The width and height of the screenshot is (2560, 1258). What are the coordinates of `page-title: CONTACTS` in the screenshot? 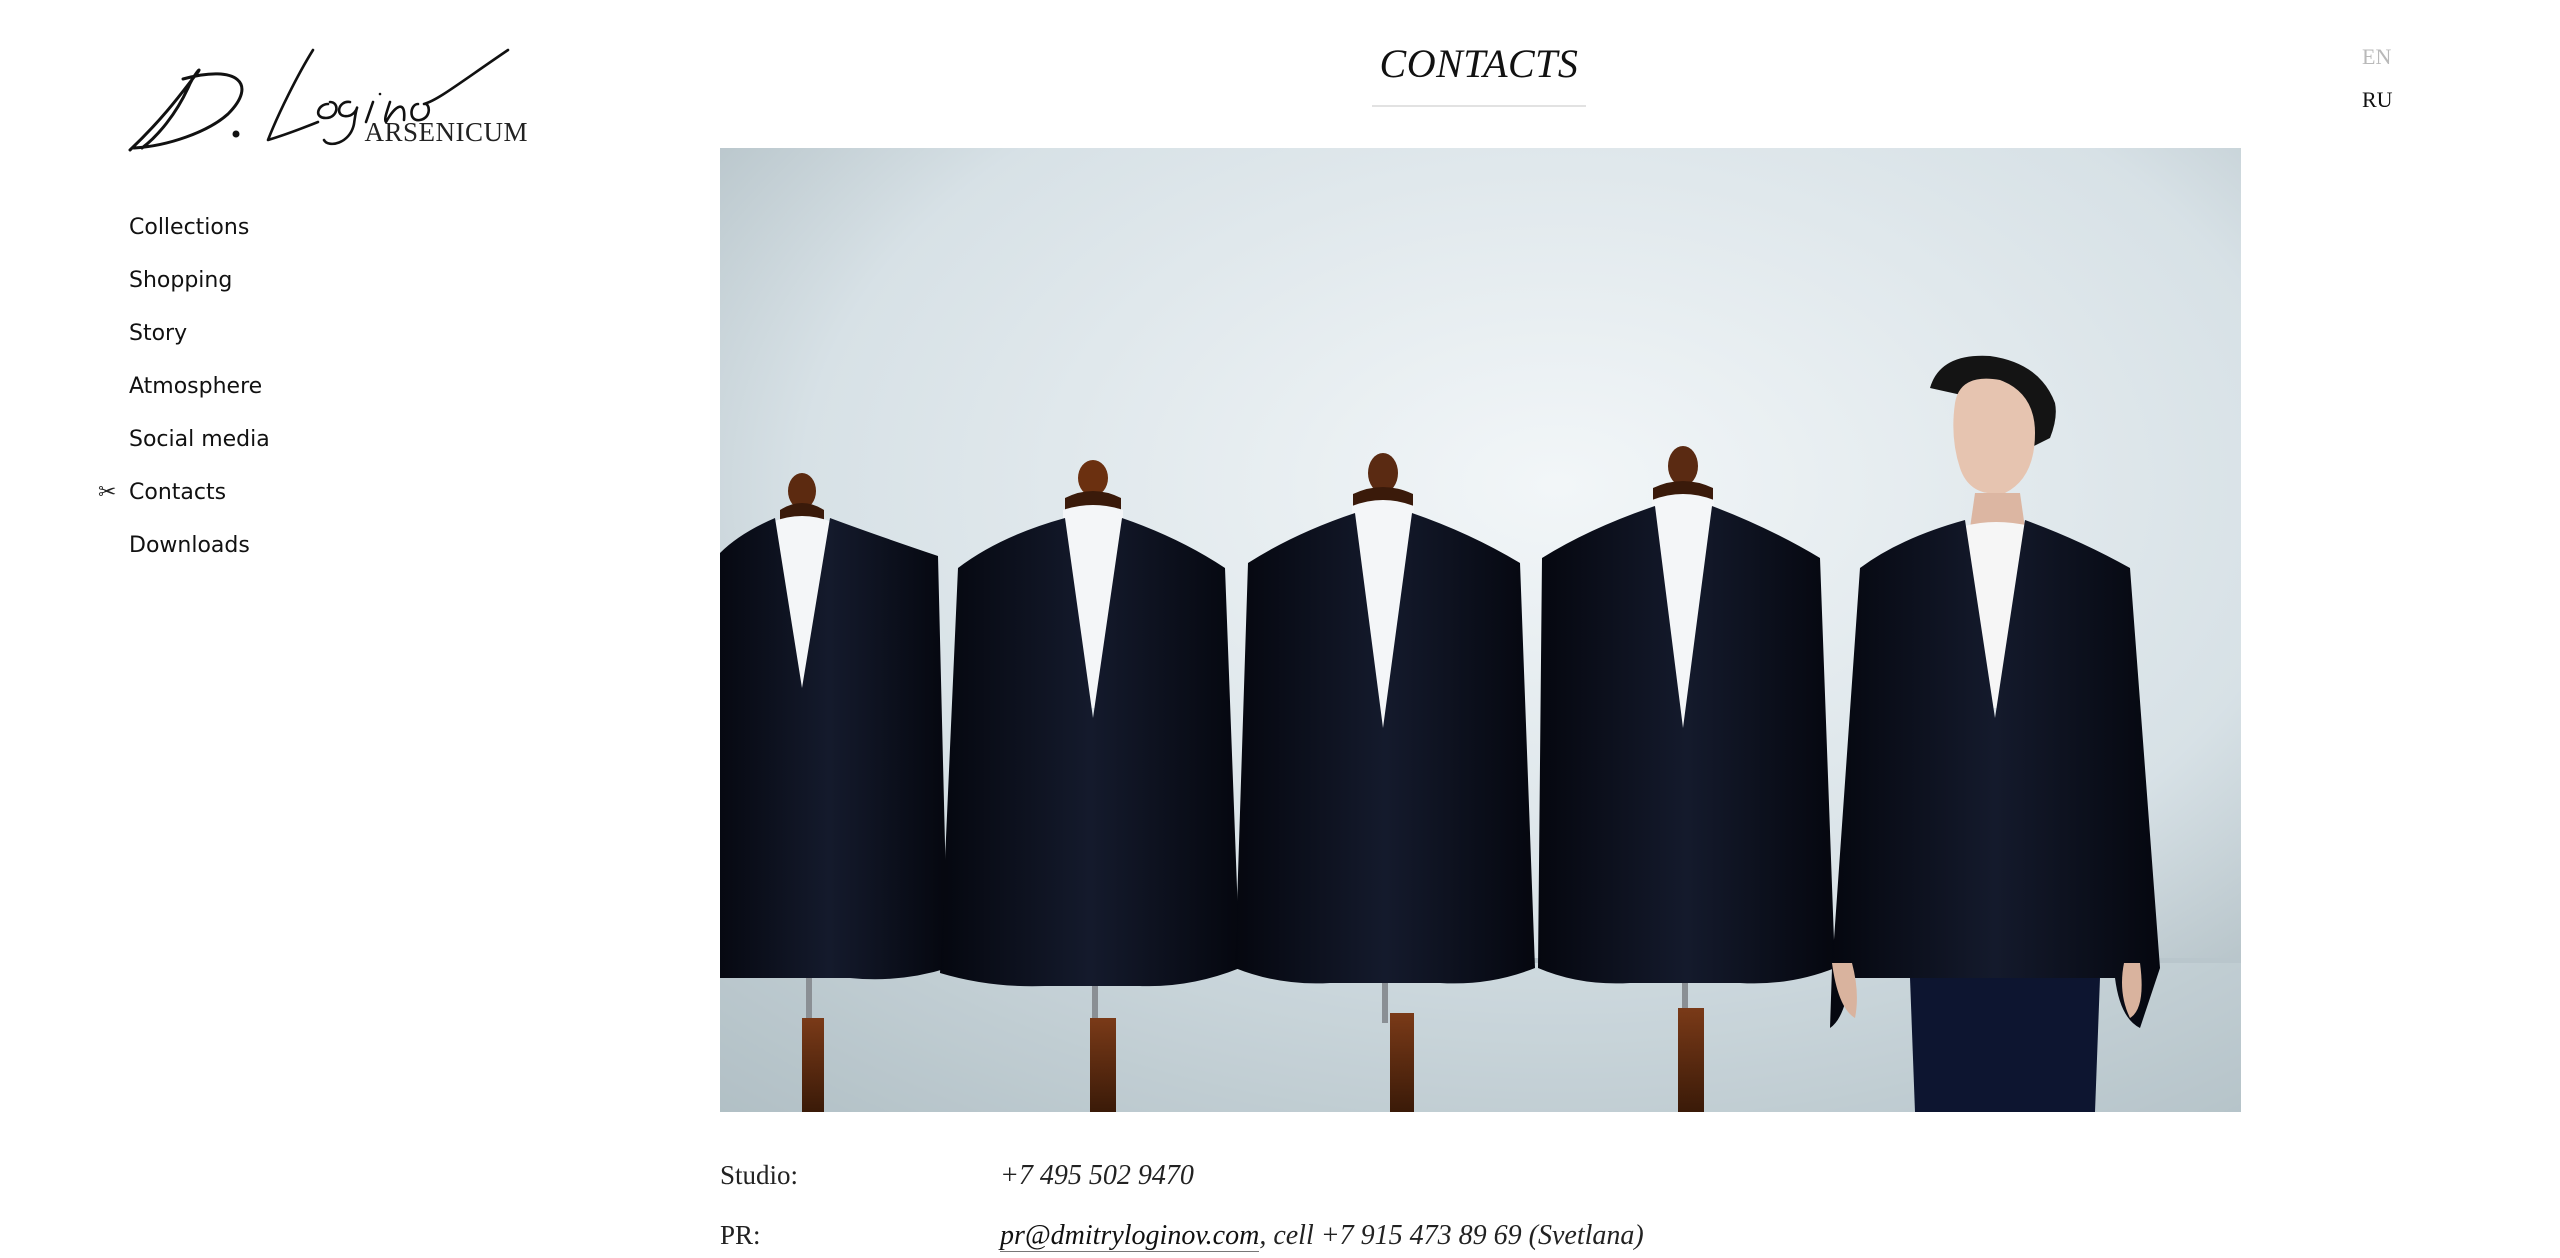 It's located at (1479, 73).